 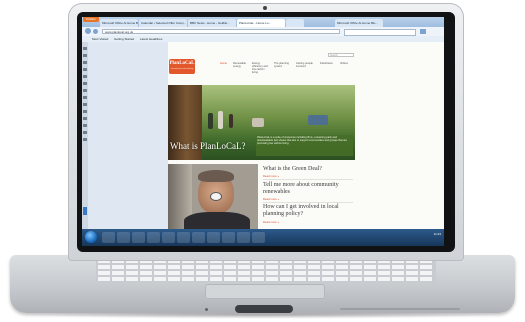 What do you see at coordinates (295, 23) in the screenshot?
I see `new-tab` at bounding box center [295, 23].